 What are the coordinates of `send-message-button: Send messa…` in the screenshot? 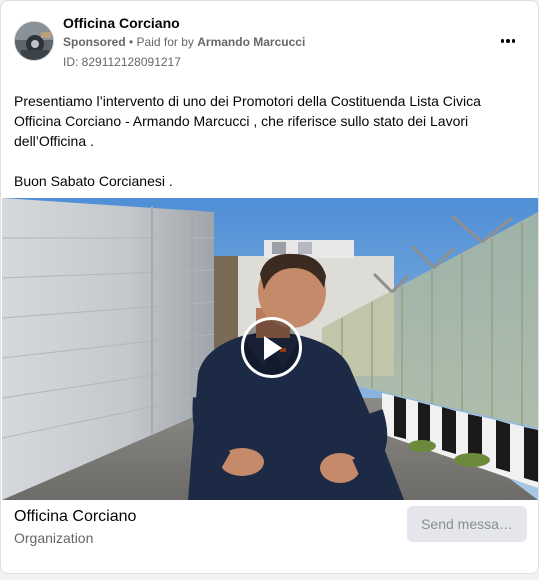 It's located at (467, 524).